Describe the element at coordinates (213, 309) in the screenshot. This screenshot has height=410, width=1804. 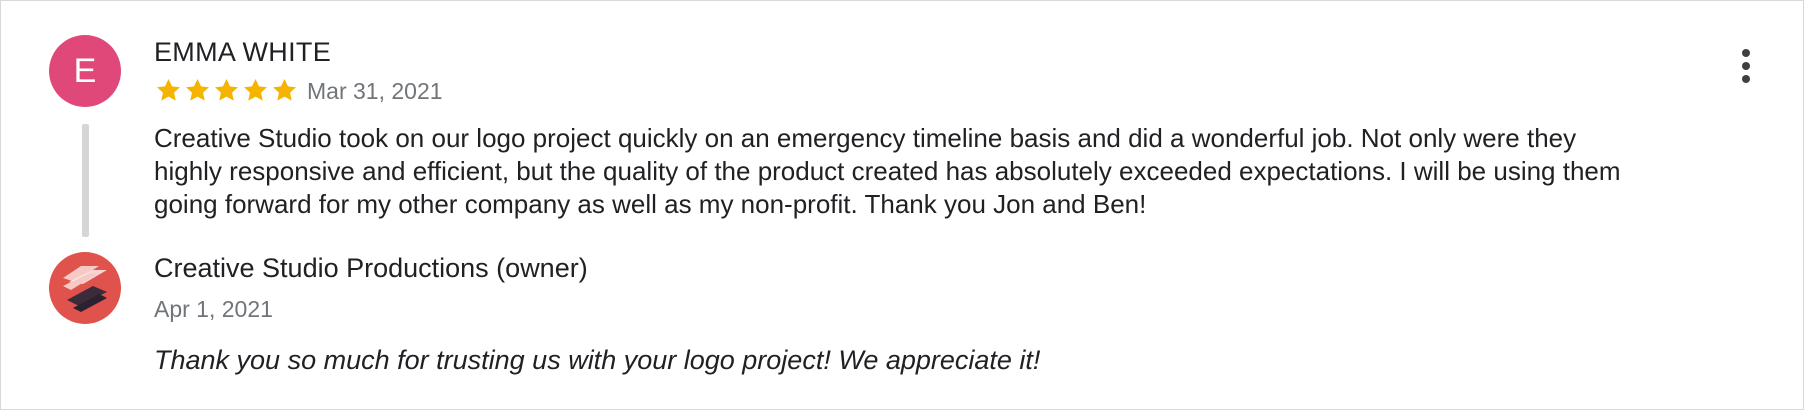
I see `owner-response-date: Apr 1, 2021` at that location.